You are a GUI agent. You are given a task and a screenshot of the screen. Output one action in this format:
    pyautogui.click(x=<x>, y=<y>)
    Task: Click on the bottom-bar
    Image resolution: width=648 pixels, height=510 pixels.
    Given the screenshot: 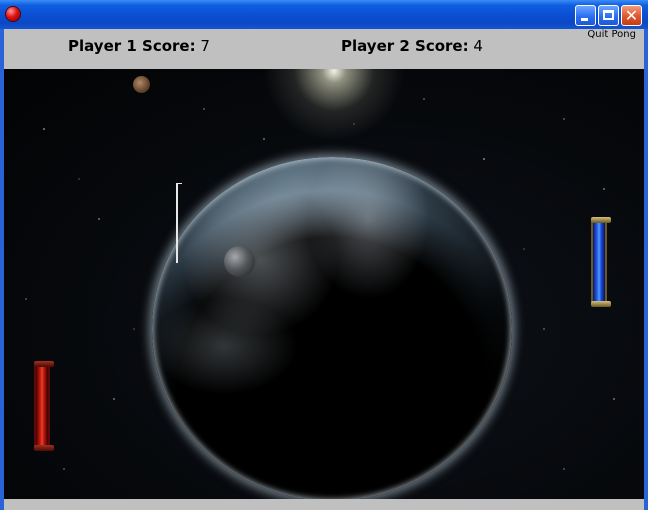 What is the action you would take?
    pyautogui.click(x=324, y=504)
    